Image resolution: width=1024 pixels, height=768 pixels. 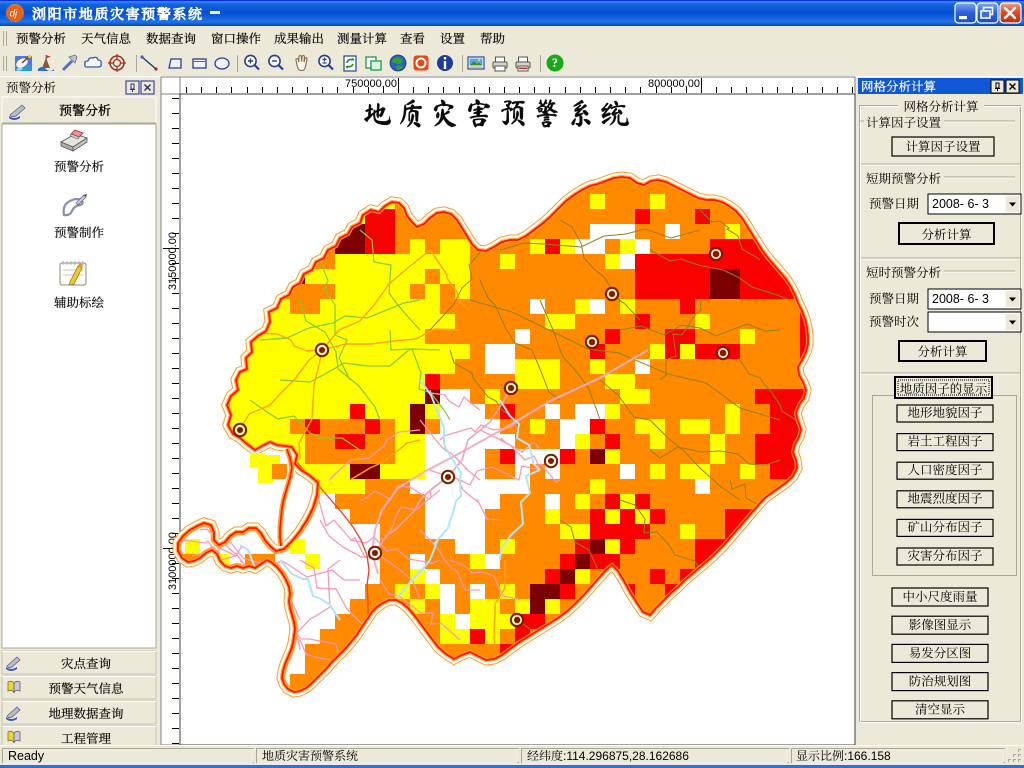 What do you see at coordinates (371, 84) in the screenshot?
I see `svg-text: 750000.00` at bounding box center [371, 84].